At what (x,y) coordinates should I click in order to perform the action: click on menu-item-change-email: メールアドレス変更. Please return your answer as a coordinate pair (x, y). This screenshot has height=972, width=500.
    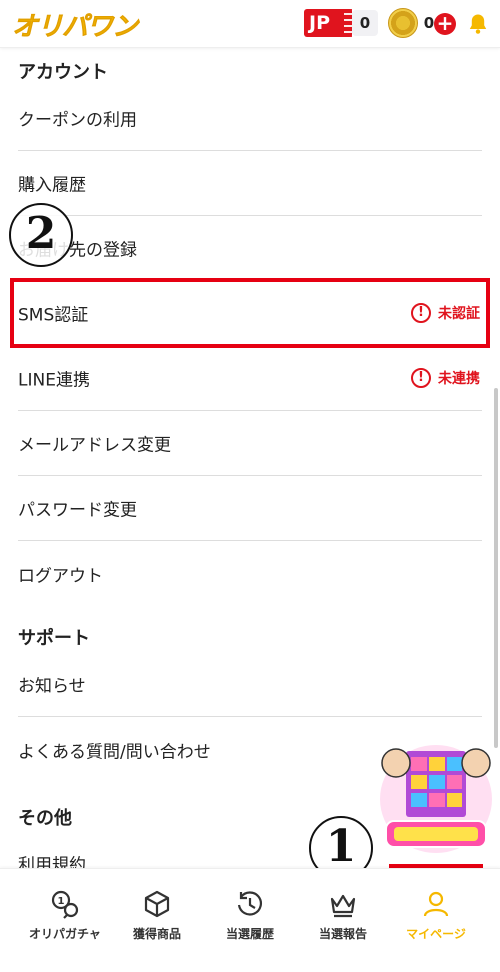
    Looking at the image, I should click on (250, 443).